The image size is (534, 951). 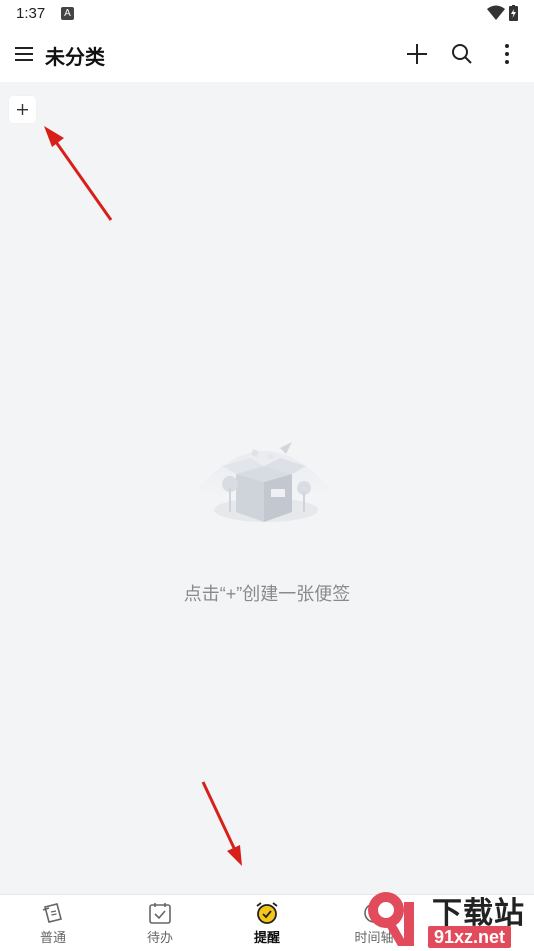 What do you see at coordinates (52, 937) in the screenshot?
I see `nav-label-normal: 普通` at bounding box center [52, 937].